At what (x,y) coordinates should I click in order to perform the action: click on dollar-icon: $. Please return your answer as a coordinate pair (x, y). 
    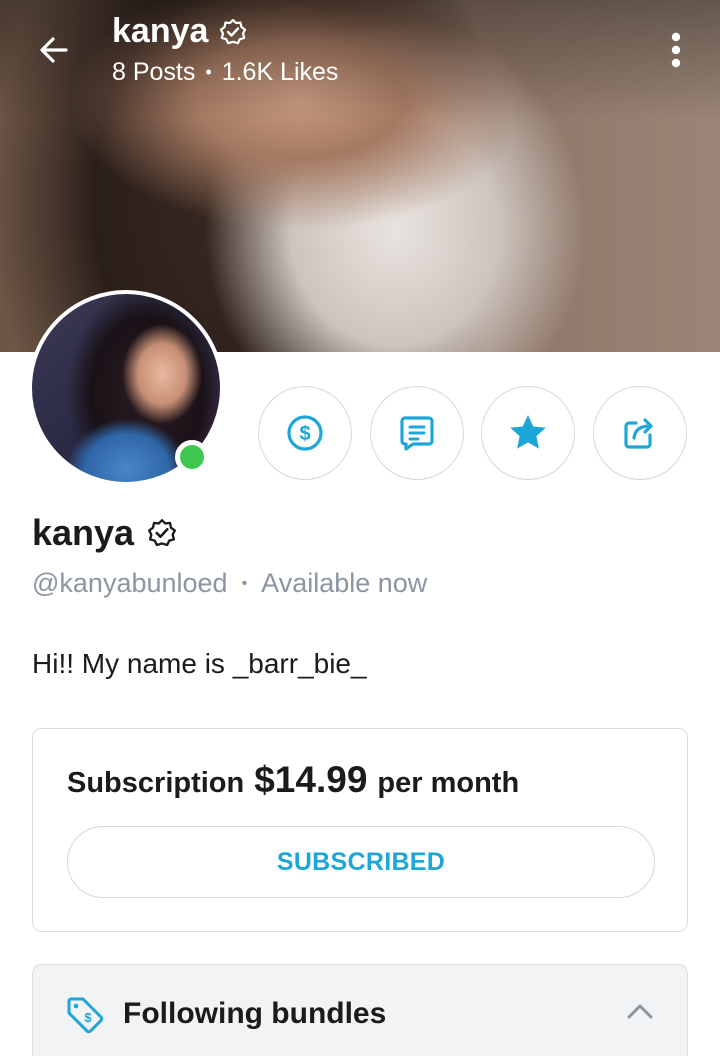
    Looking at the image, I should click on (305, 433).